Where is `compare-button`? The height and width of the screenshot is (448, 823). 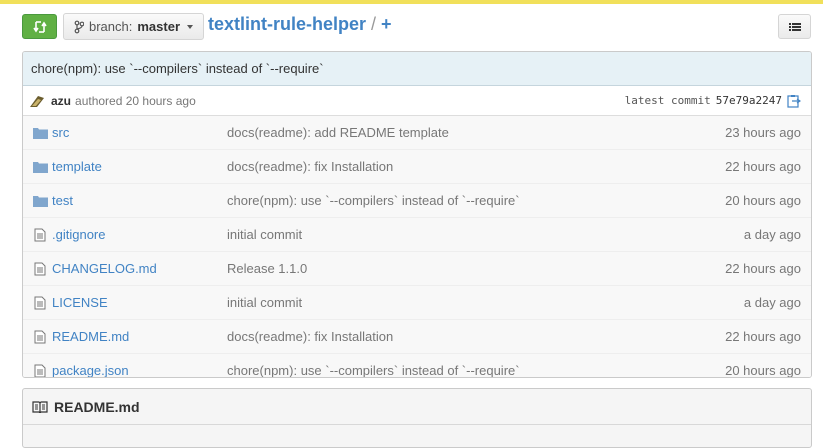 compare-button is located at coordinates (39, 26).